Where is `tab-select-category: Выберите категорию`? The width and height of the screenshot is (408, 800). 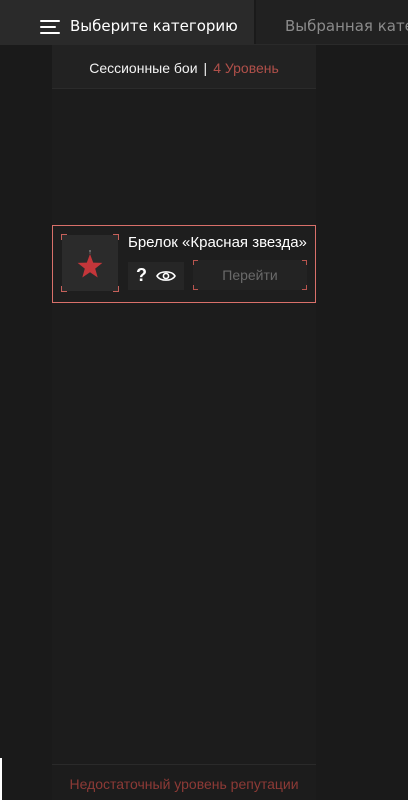 tab-select-category: Выберите категорию is located at coordinates (128, 22).